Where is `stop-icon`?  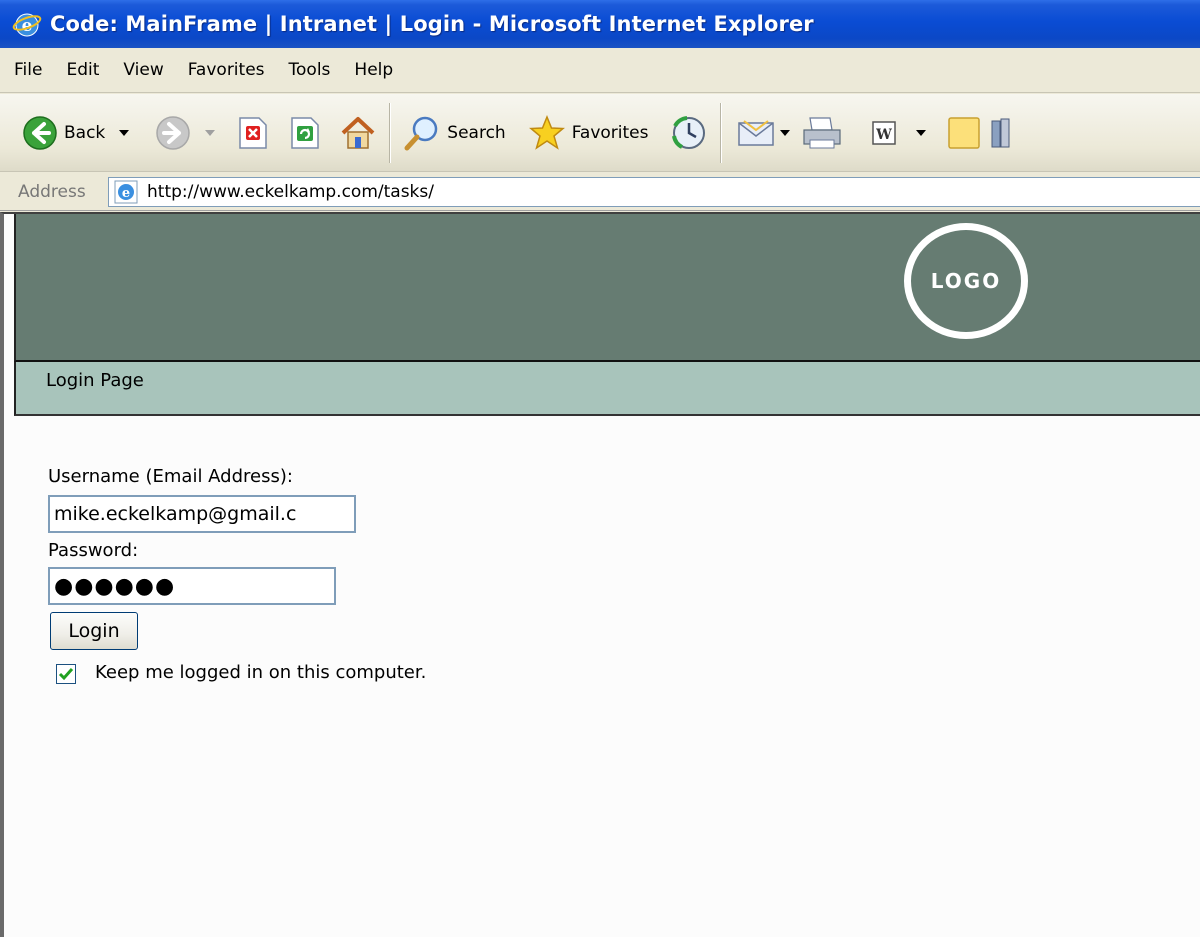 stop-icon is located at coordinates (253, 132).